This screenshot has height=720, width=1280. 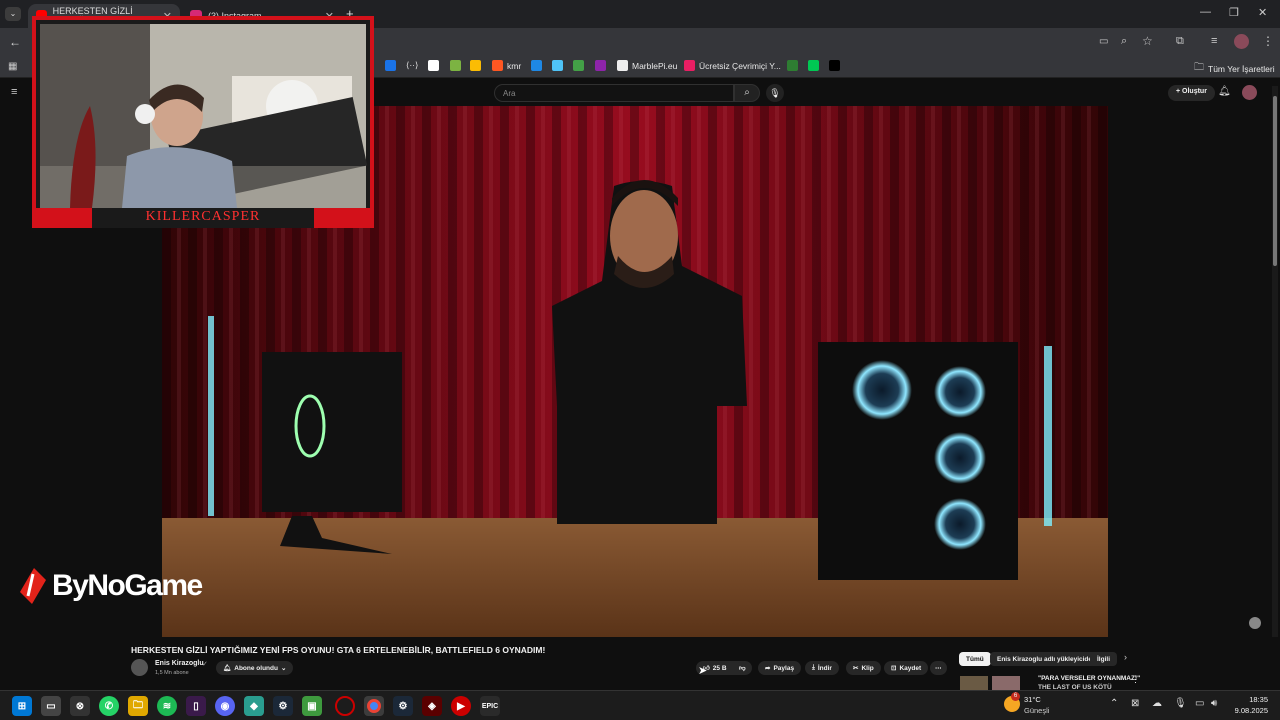 I want to click on app-green-icon: ◆, so click(x=254, y=706).